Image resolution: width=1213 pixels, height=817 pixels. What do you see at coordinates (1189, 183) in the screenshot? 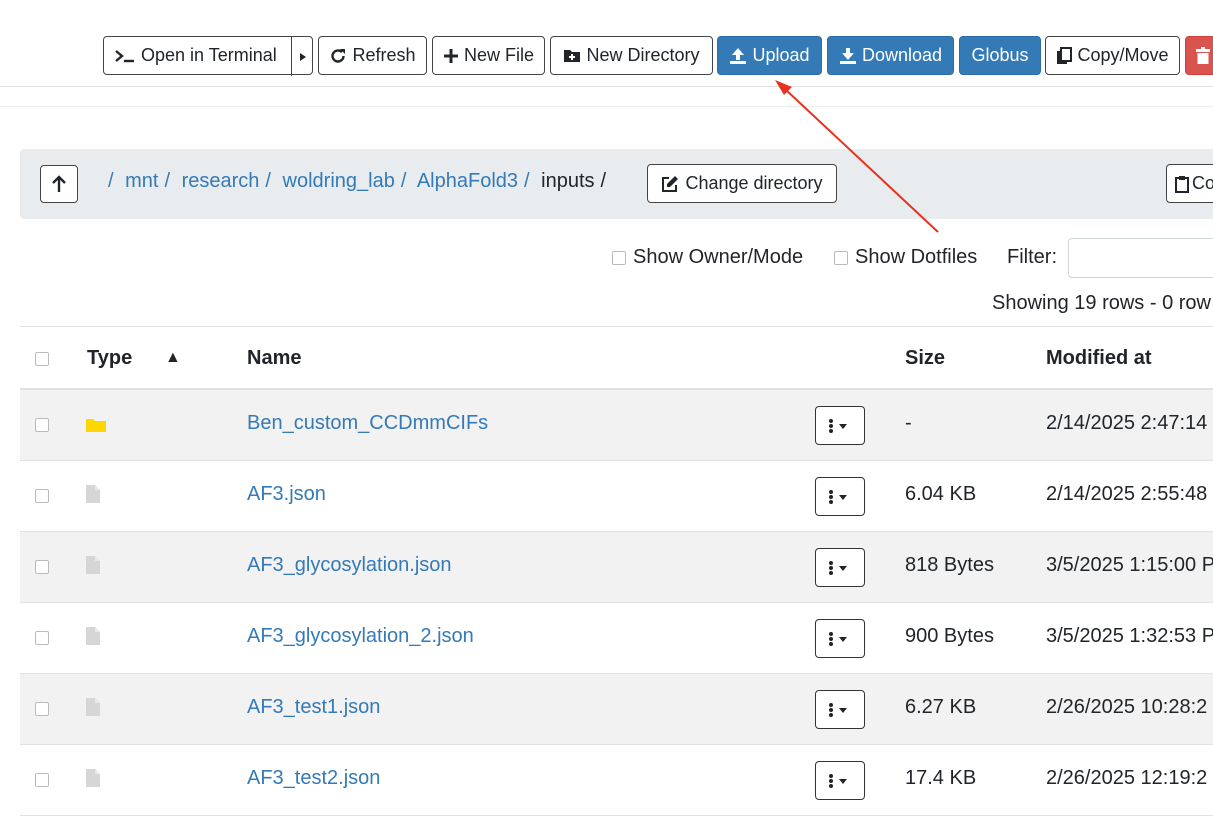
I see `copy-path-button: Co` at bounding box center [1189, 183].